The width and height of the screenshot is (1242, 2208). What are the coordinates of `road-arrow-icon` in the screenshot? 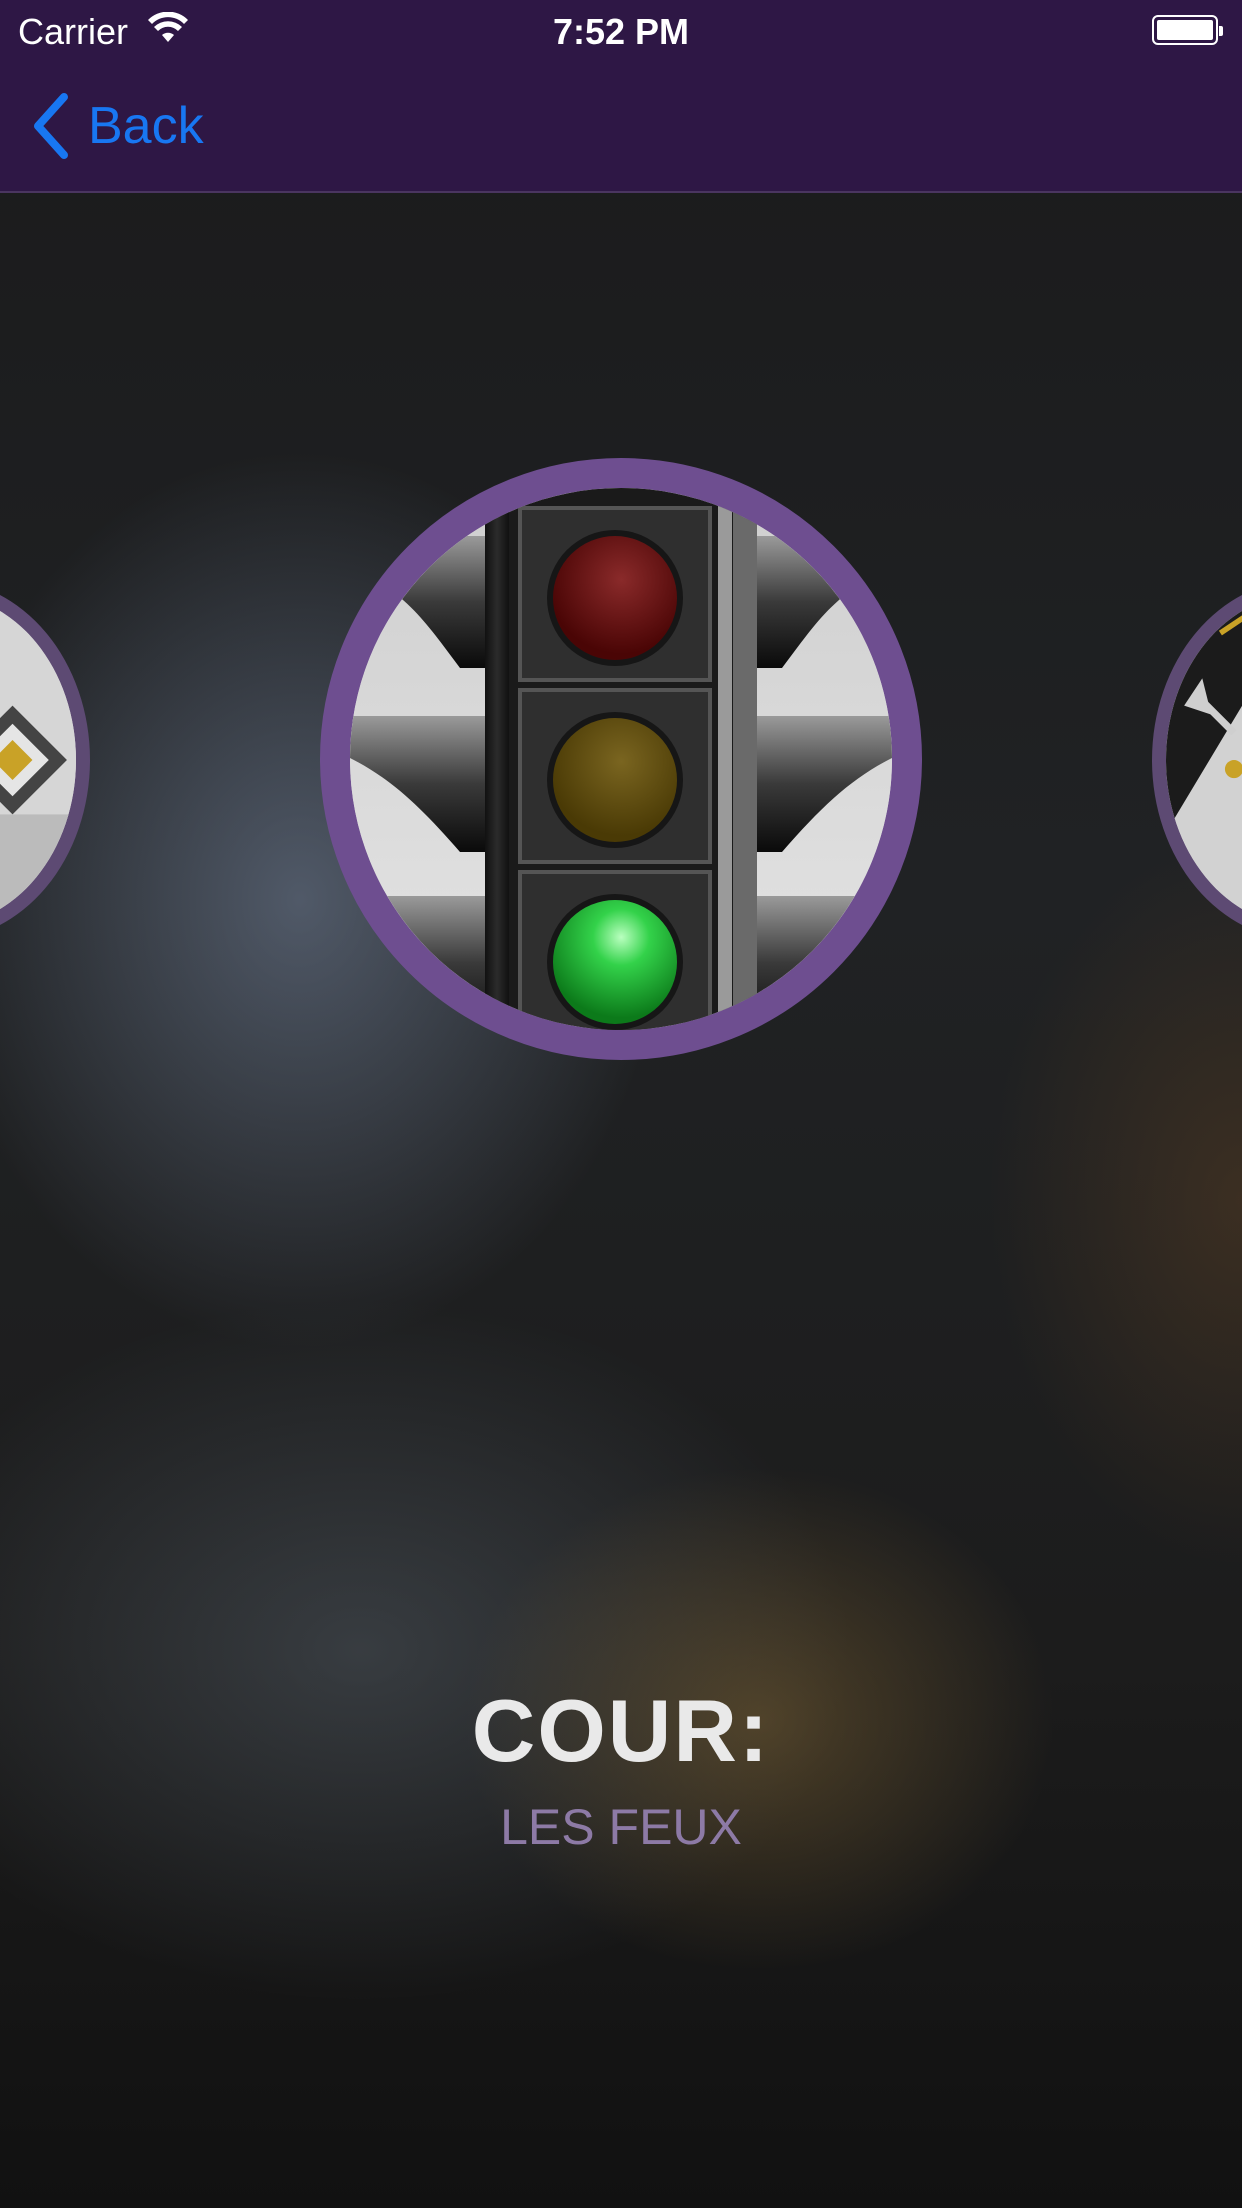 It's located at (1204, 760).